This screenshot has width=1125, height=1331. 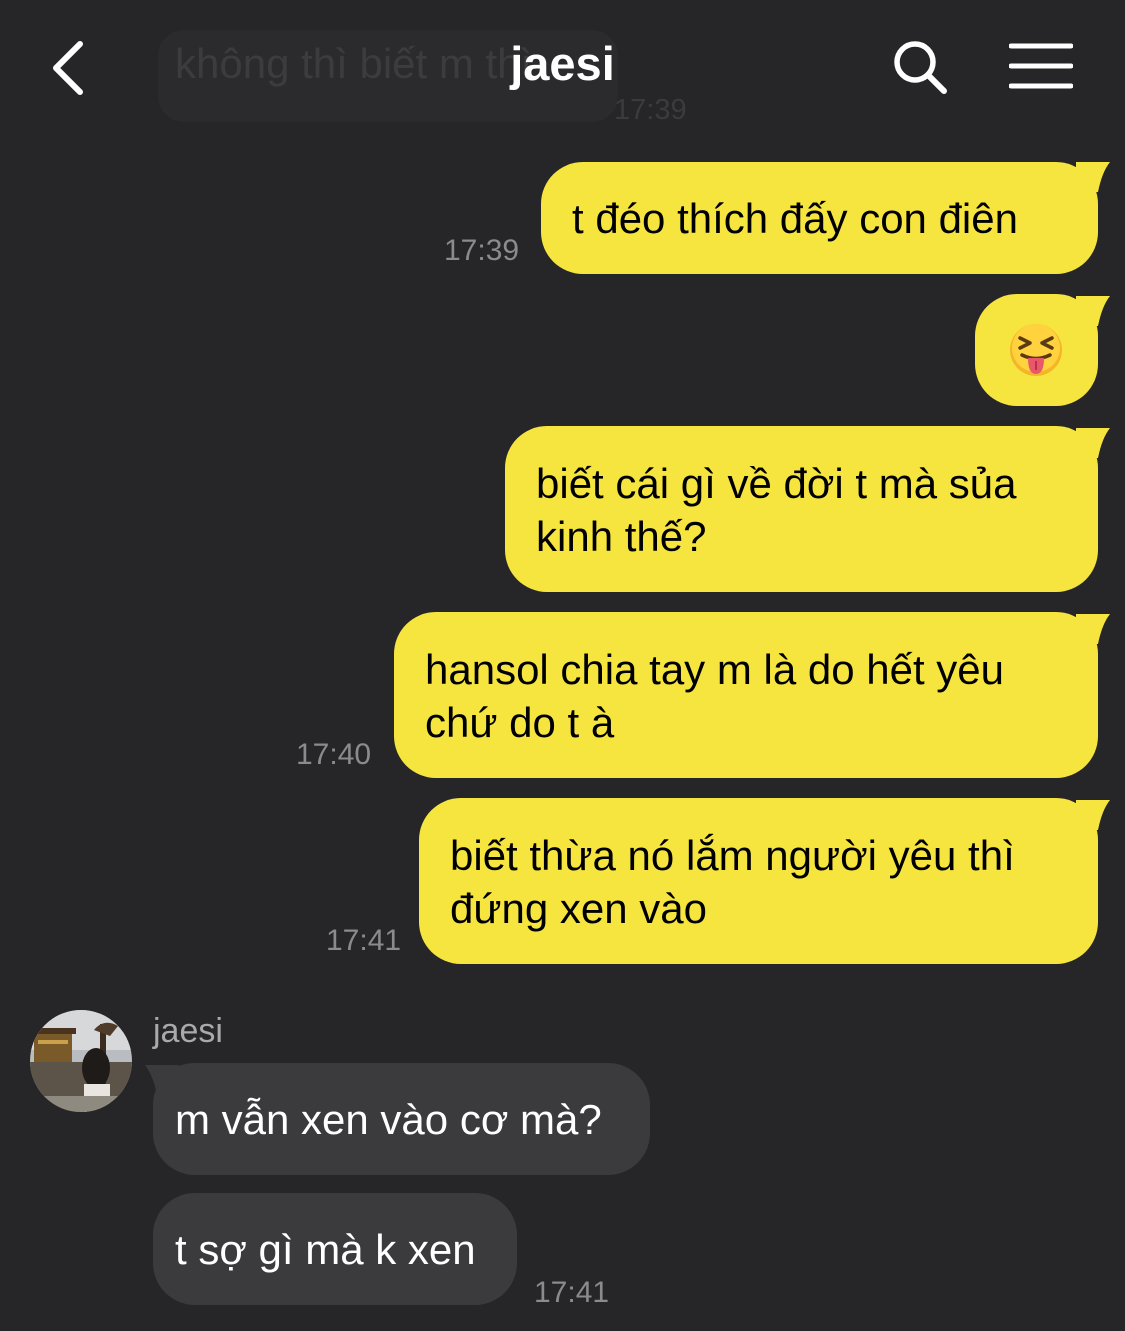 What do you see at coordinates (562, 63) in the screenshot?
I see `chat-title: jaesi` at bounding box center [562, 63].